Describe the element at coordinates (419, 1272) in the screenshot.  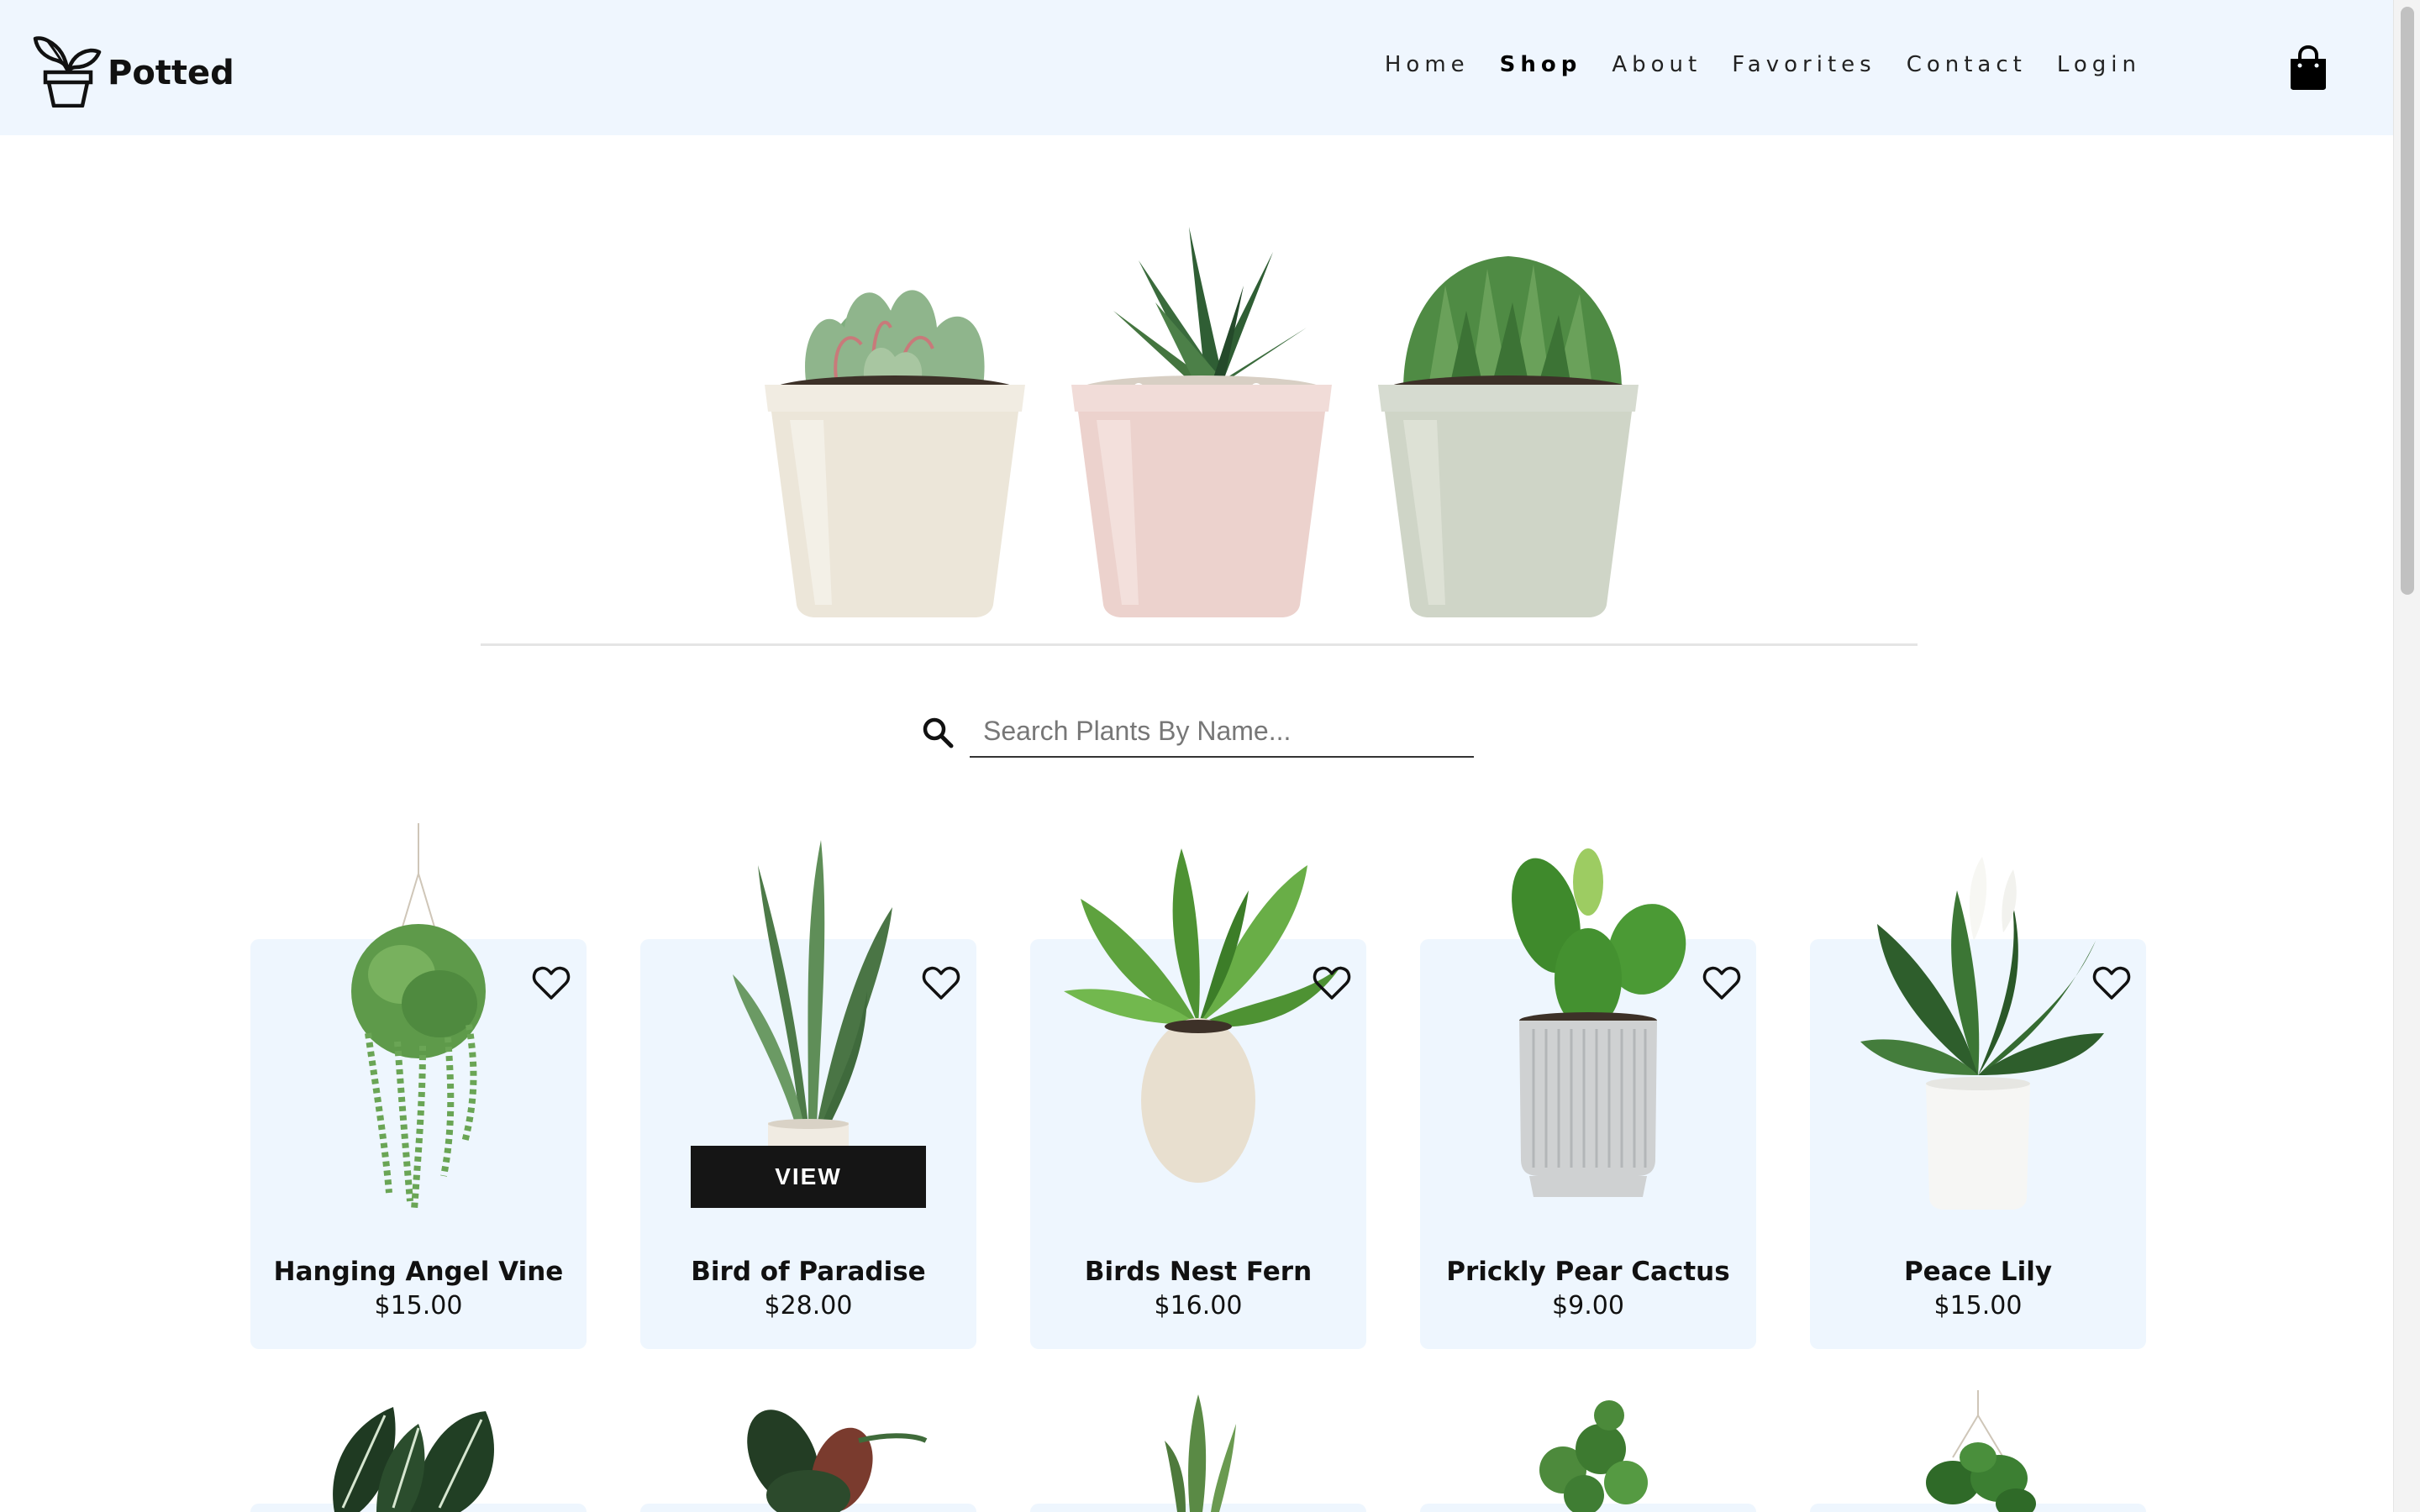
I see `product-name: Hanging Angel Vine` at that location.